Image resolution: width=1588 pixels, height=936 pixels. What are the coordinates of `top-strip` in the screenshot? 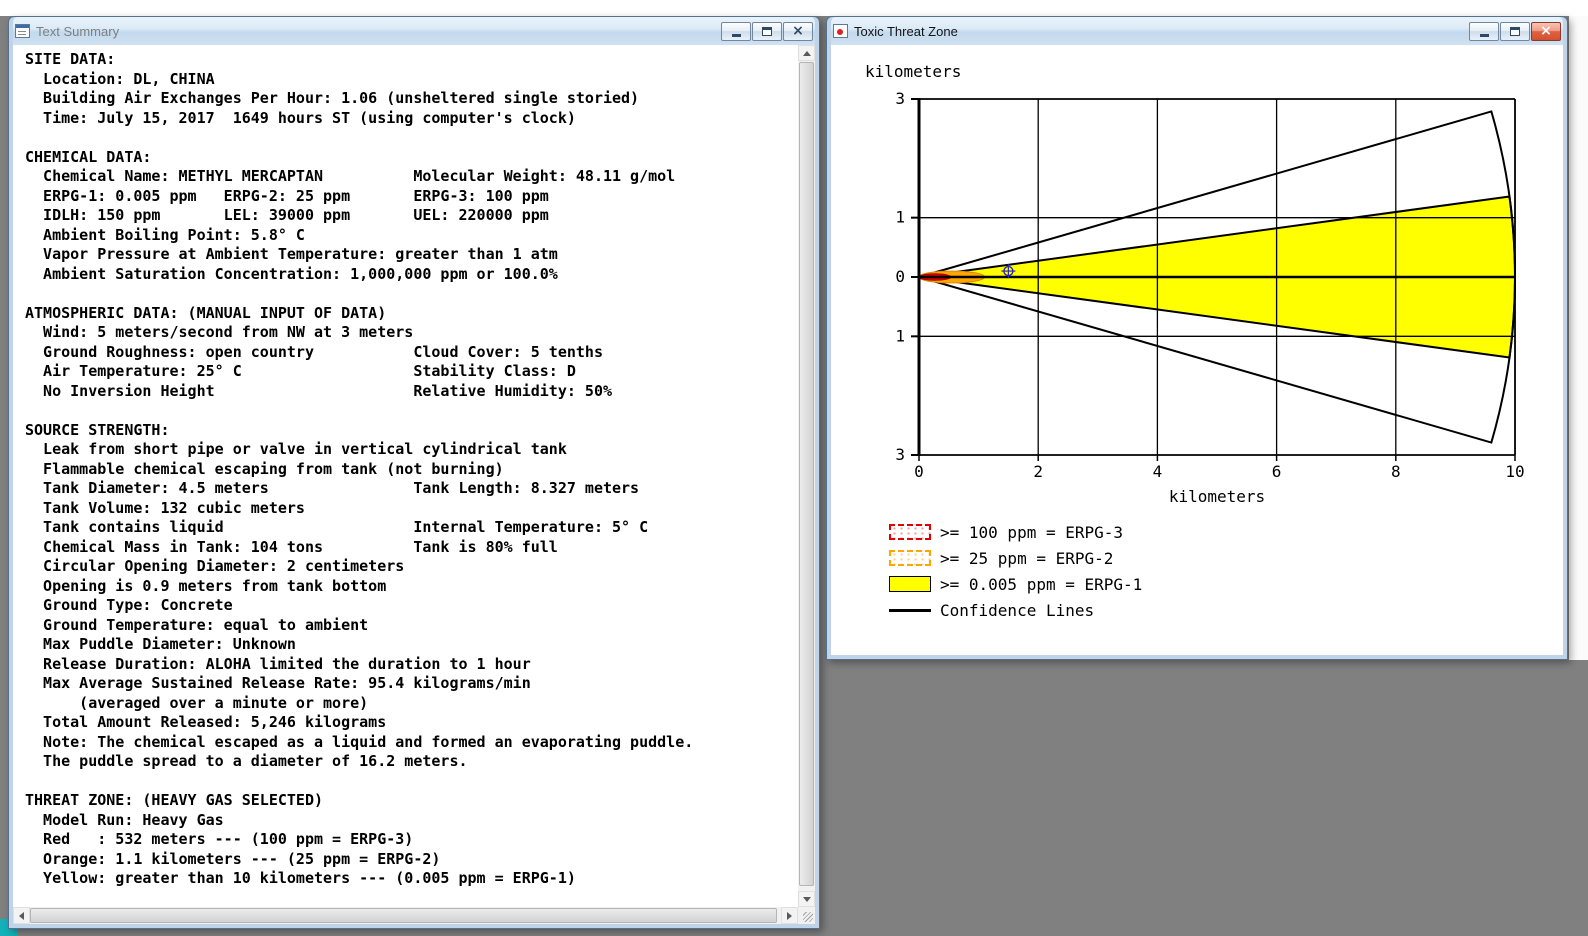 It's located at (794, 8).